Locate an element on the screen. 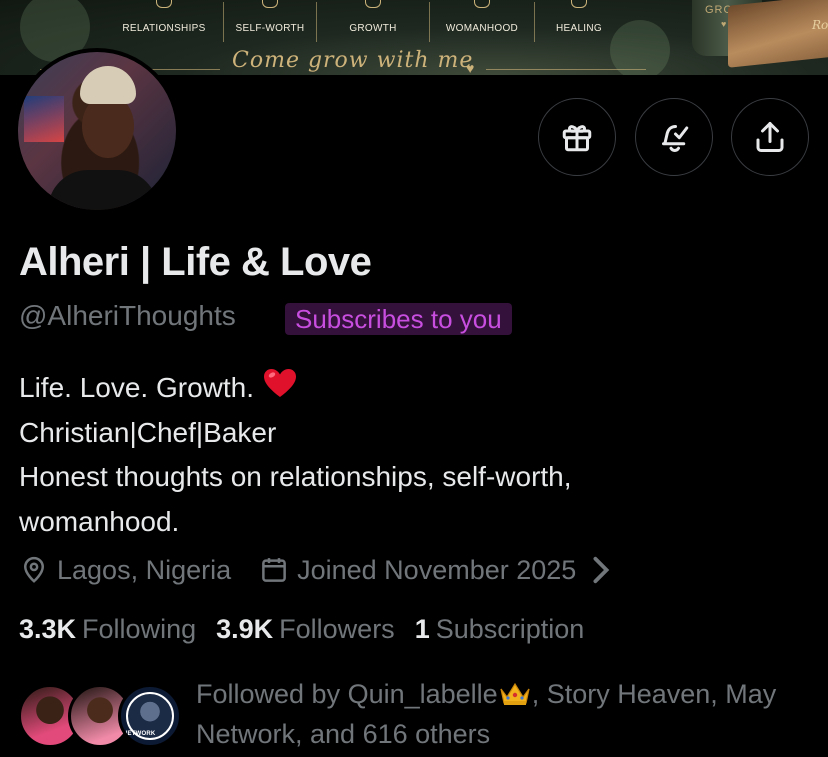 This screenshot has width=828, height=757. followers-count: 3.9K is located at coordinates (245, 628).